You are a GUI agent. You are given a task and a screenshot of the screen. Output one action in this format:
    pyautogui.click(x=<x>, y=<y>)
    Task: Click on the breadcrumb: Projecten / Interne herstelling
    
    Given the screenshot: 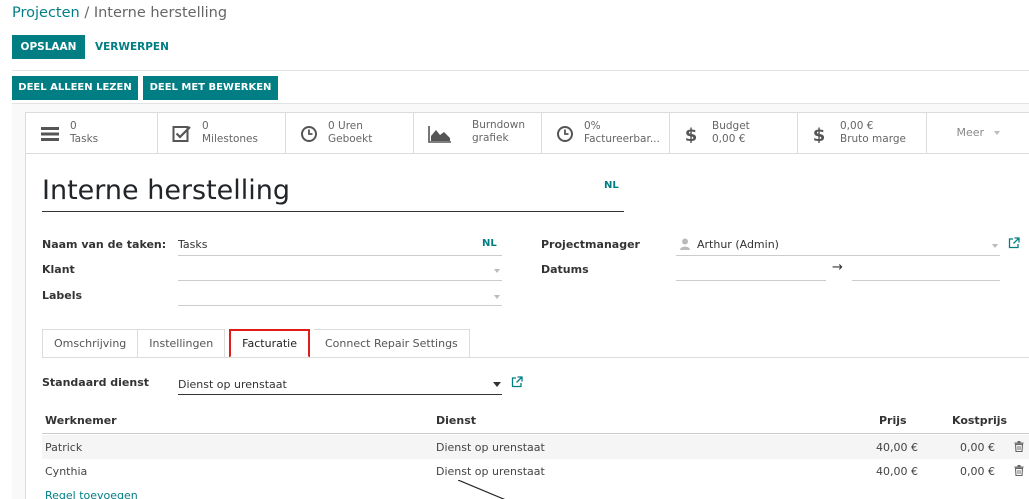 What is the action you would take?
    pyautogui.click(x=119, y=13)
    